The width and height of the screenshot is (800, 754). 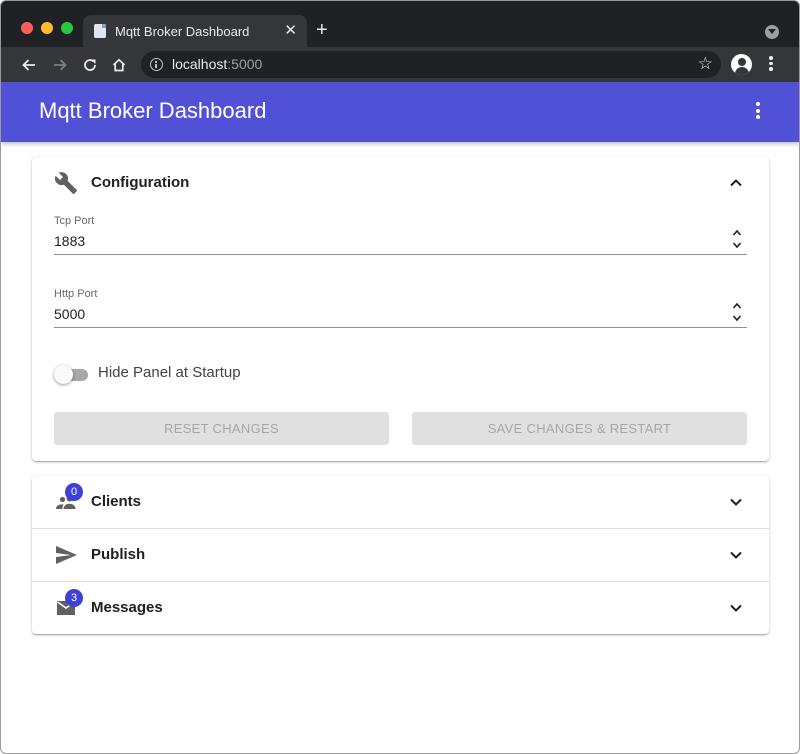 I want to click on save-restart-button: SAVE CHANGES & RESTART, so click(x=579, y=428).